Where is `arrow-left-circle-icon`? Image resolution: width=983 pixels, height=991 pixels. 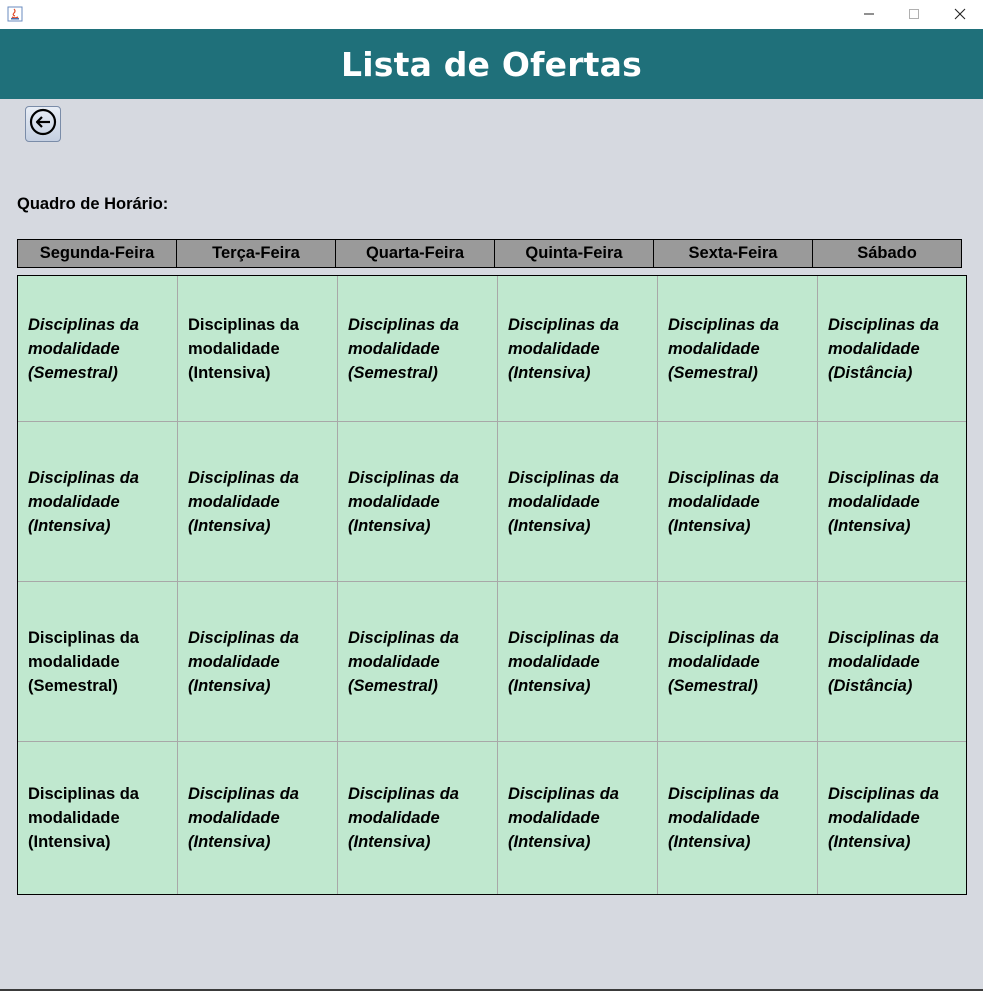
arrow-left-circle-icon is located at coordinates (43, 124).